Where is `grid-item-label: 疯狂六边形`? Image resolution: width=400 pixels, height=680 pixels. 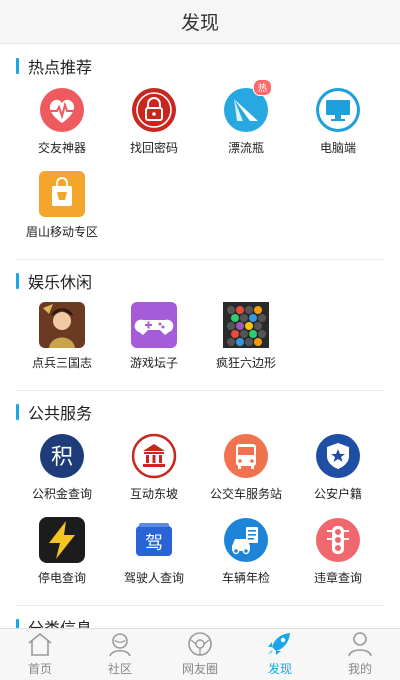
grid-item-label: 疯狂六边形 is located at coordinates (245, 363).